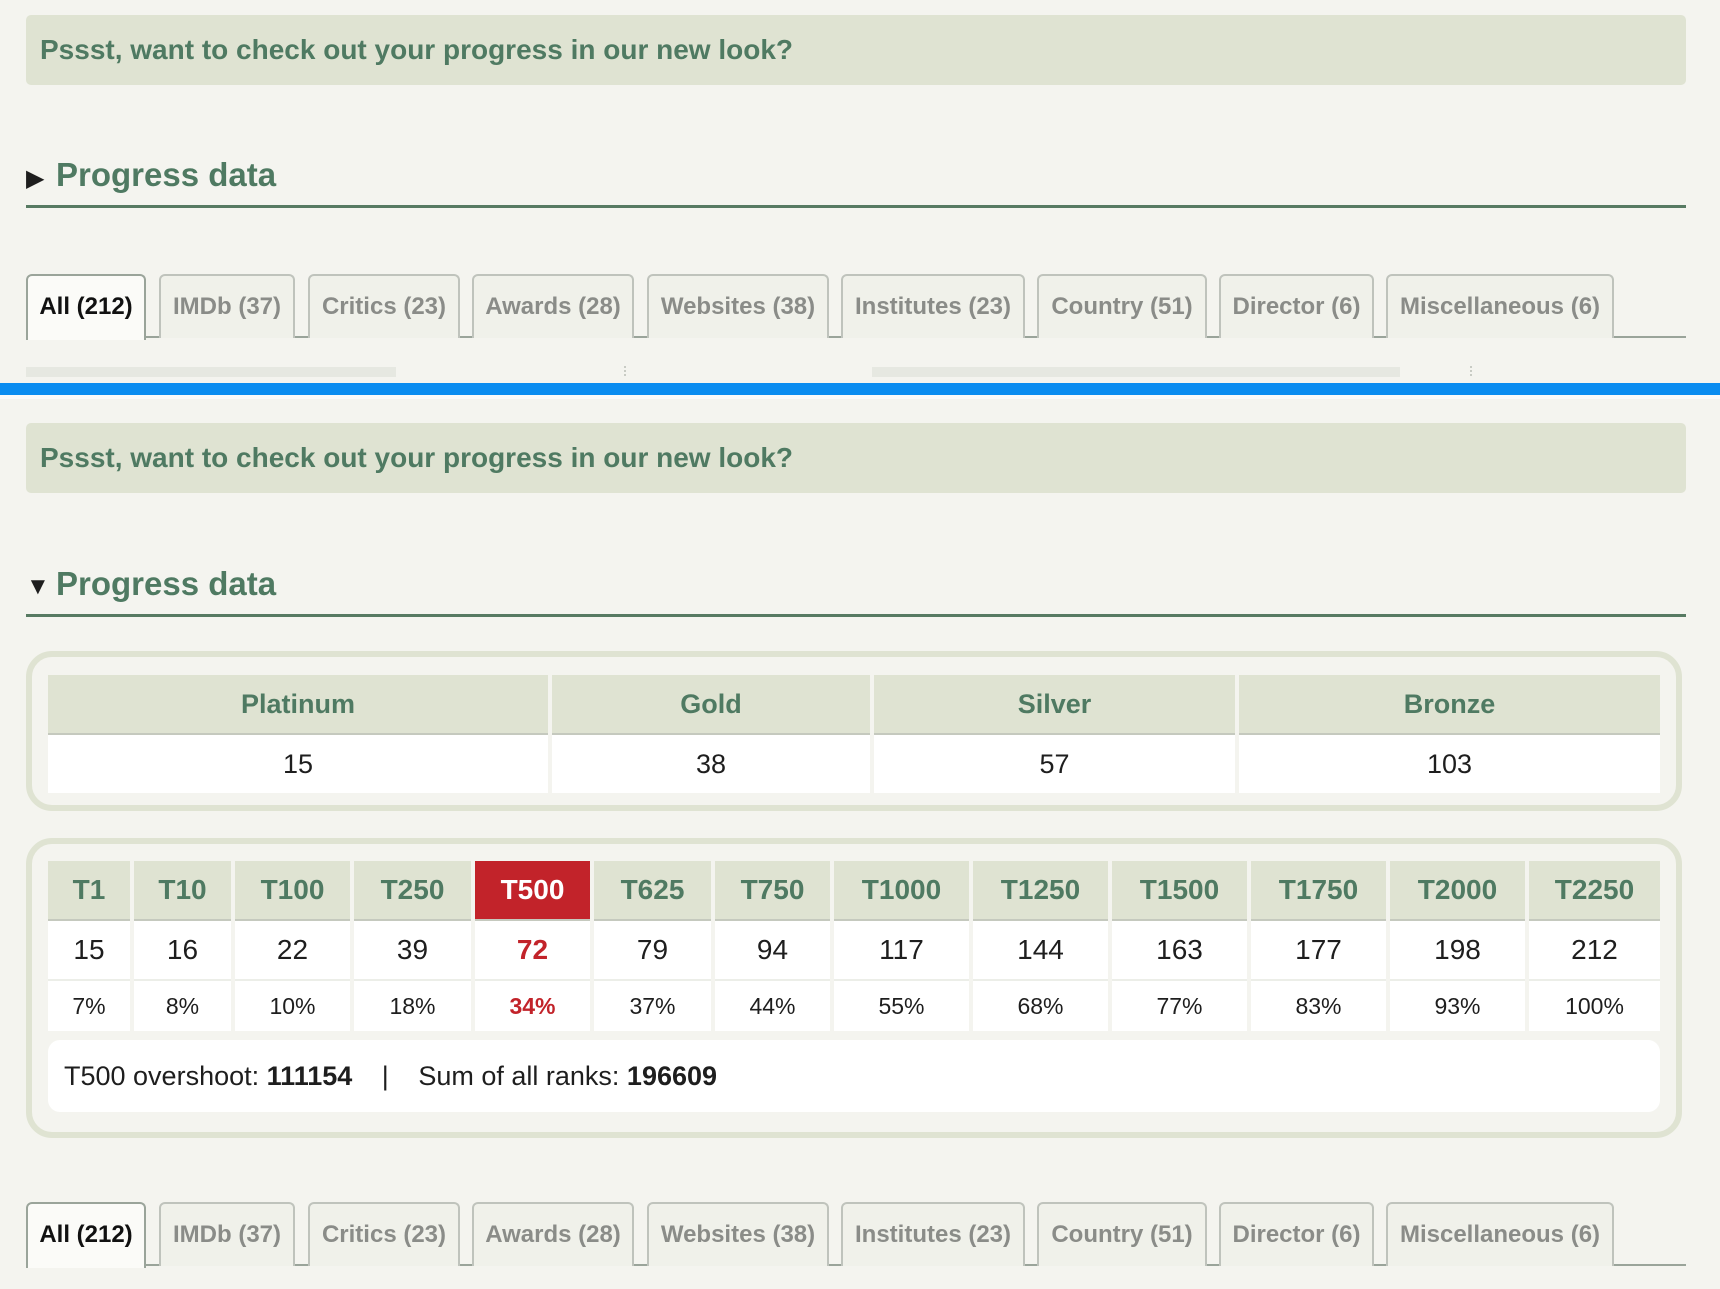  Describe the element at coordinates (1180, 950) in the screenshot. I see `rank-count-t1500: 163` at that location.